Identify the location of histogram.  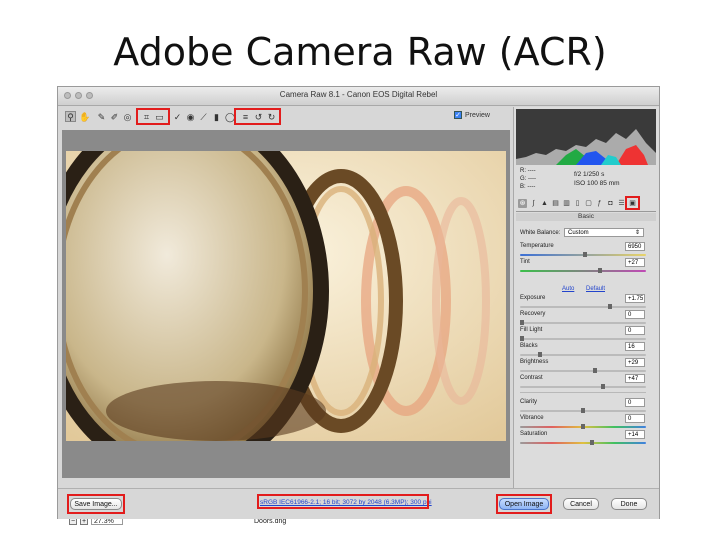
(586, 137).